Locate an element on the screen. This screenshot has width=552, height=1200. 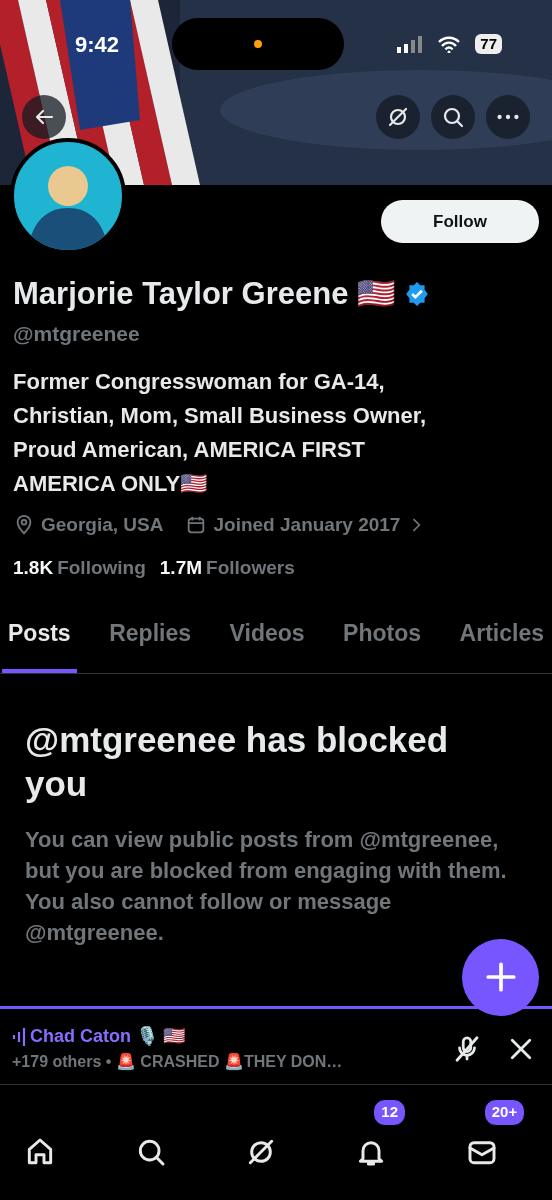
bell-tab: 12 is located at coordinates (386, 1149).